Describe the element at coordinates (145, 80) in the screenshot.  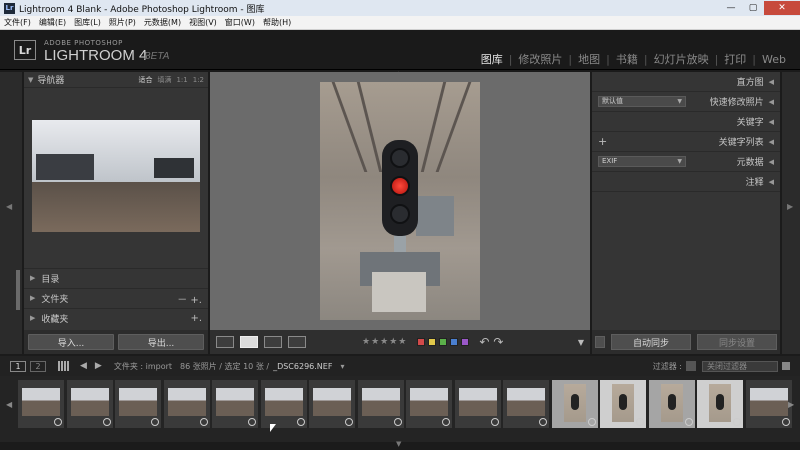
I see `zoom-fit: 适合` at that location.